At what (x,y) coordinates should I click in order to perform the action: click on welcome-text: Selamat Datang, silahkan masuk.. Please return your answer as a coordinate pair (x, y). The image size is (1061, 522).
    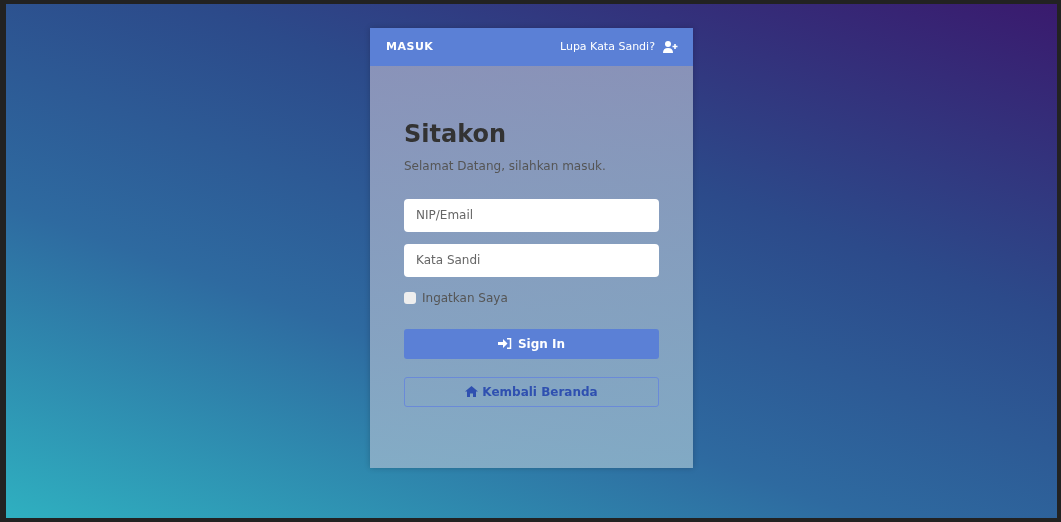
    Looking at the image, I should click on (505, 166).